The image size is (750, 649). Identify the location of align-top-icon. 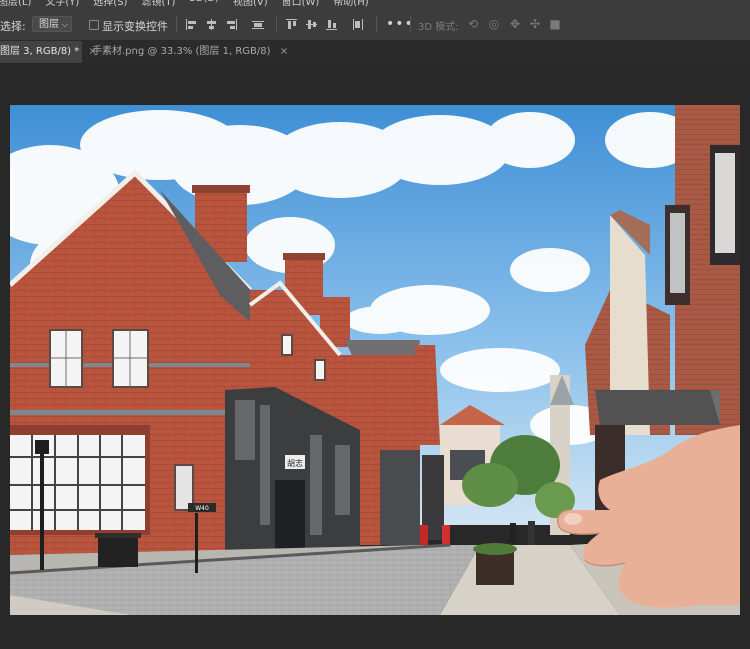
(292, 24).